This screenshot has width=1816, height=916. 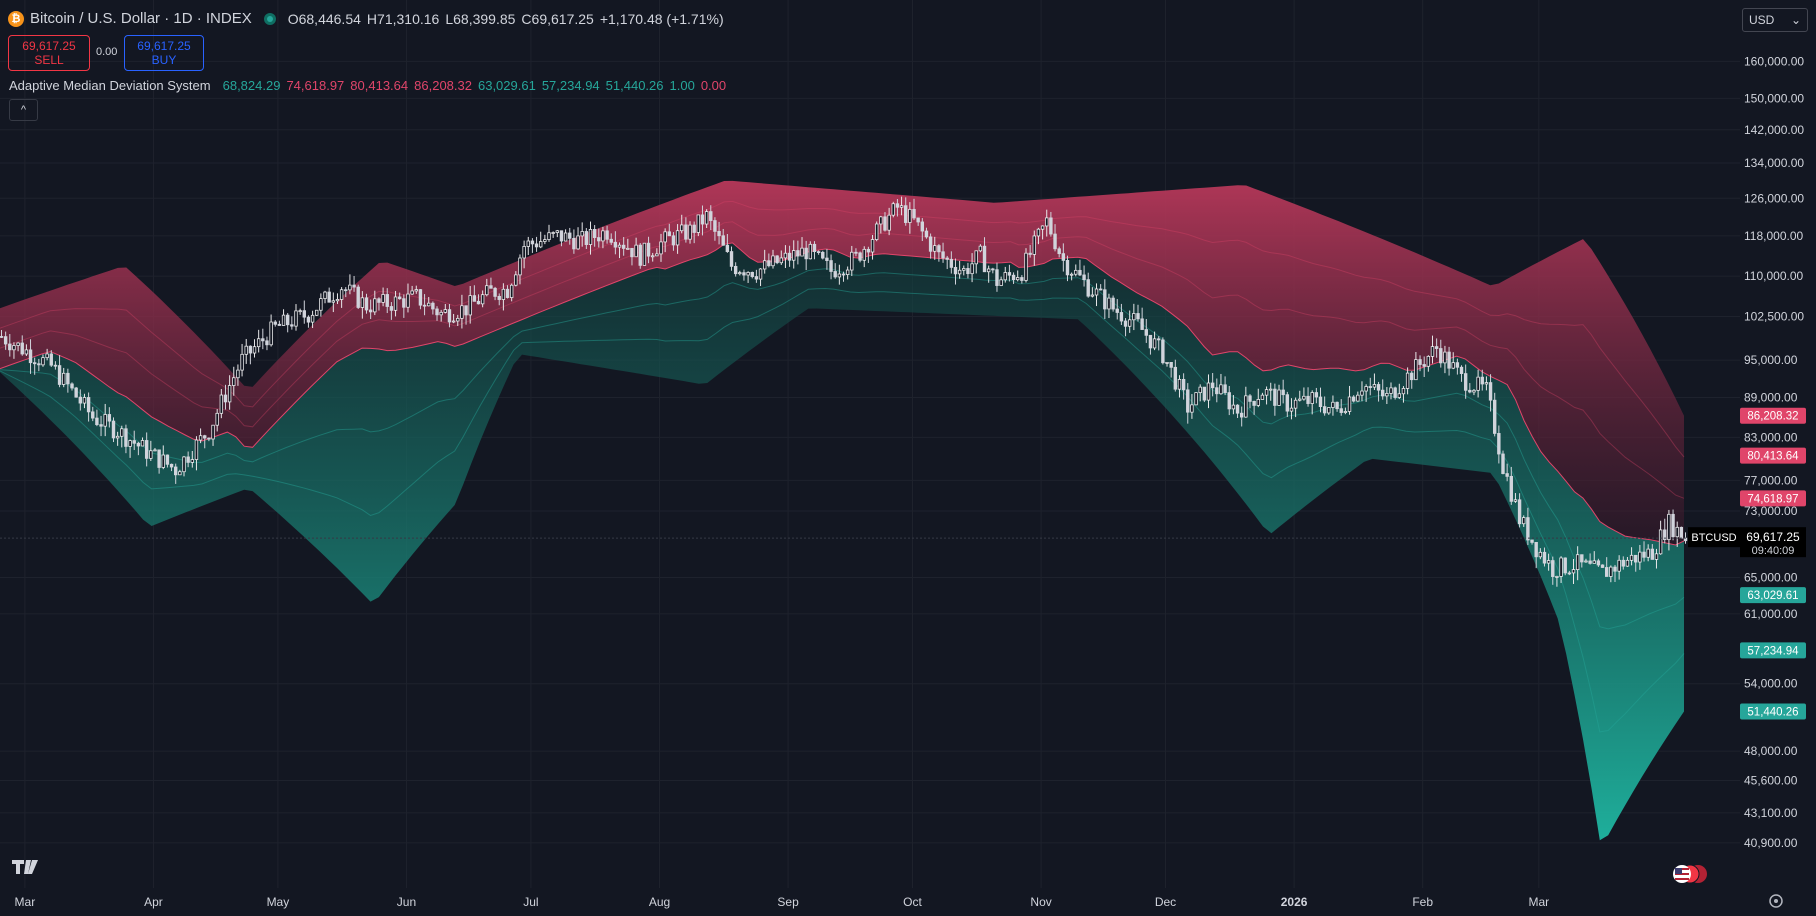 I want to click on x-tick-label: Jul, so click(x=530, y=902).